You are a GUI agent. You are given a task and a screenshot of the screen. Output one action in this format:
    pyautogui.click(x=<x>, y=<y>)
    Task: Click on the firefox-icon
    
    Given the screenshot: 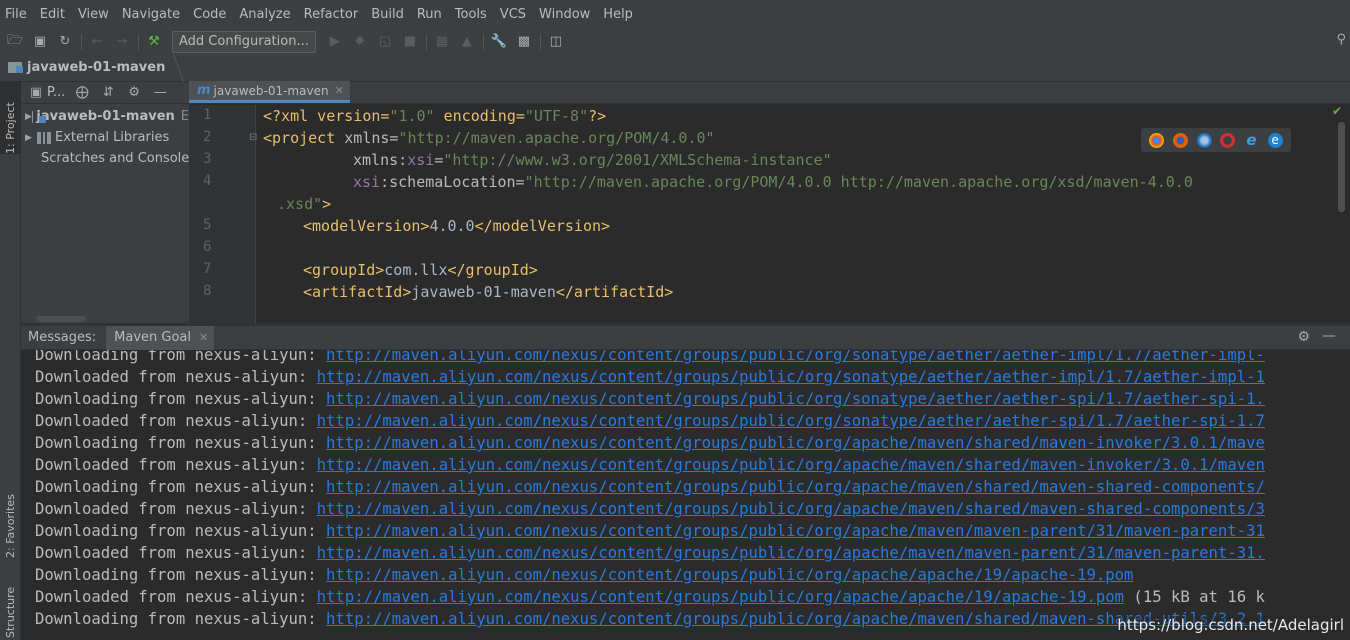 What is the action you would take?
    pyautogui.click(x=1180, y=140)
    